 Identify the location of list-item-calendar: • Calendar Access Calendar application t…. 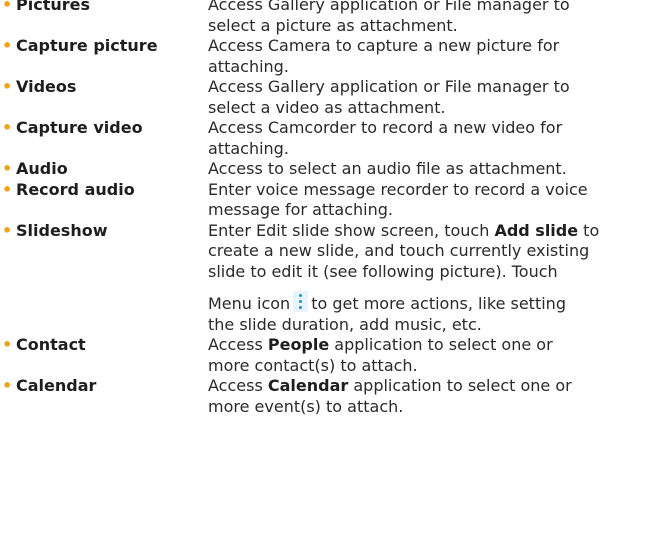
(325, 396).